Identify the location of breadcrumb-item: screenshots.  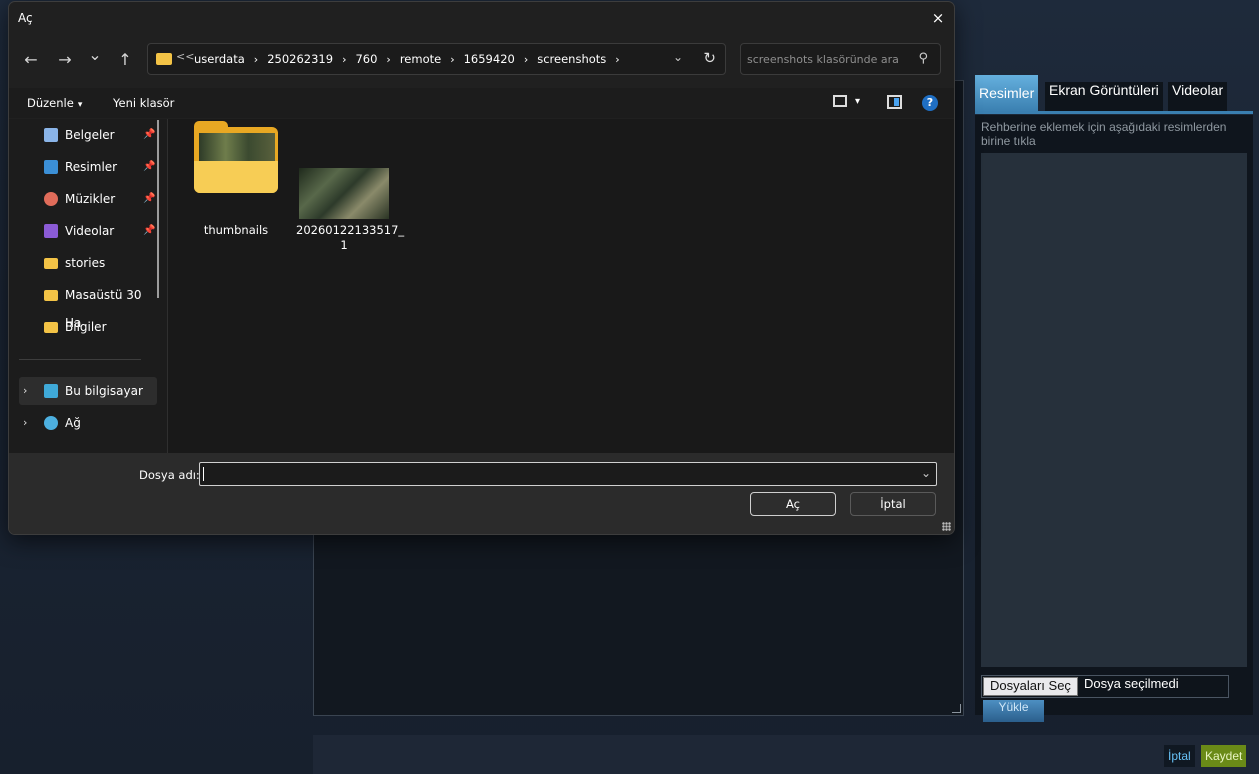
(571, 59).